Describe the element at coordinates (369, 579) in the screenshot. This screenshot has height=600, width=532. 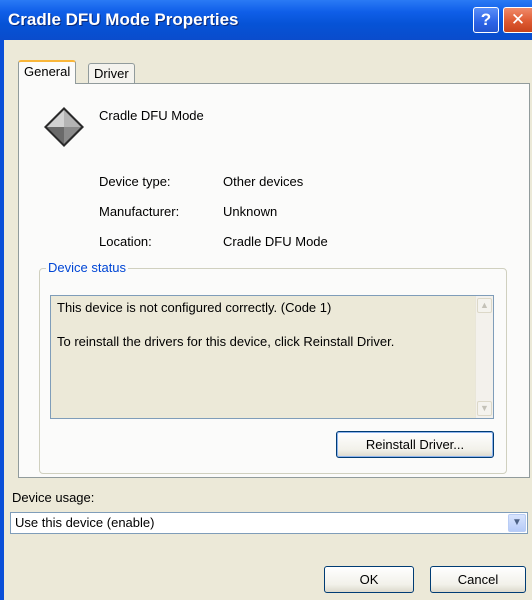
I see `ok-button: OK` at that location.